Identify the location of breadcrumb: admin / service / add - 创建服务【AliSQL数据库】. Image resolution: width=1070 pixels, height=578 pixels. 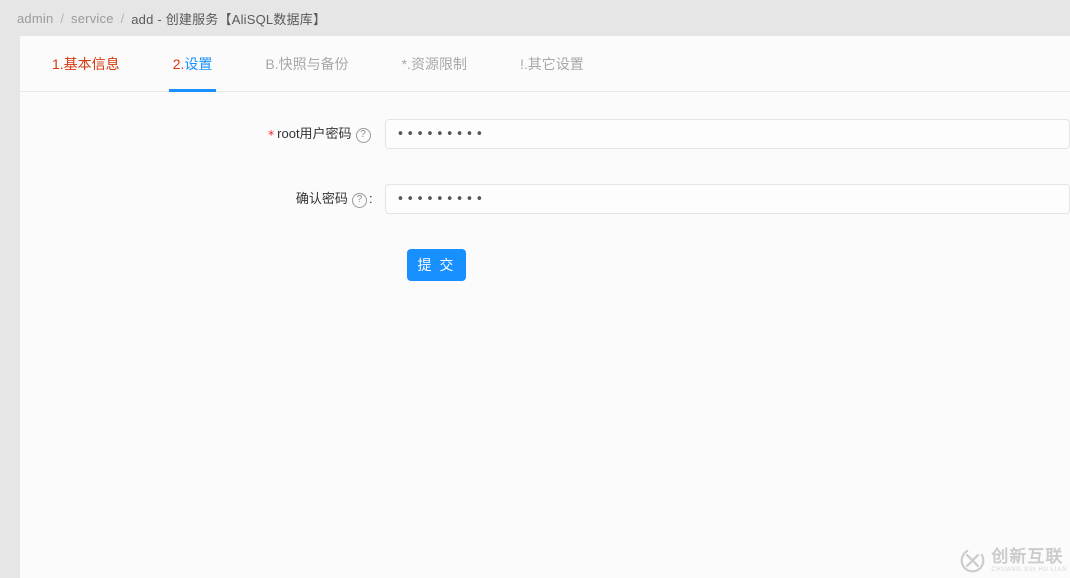
(535, 18).